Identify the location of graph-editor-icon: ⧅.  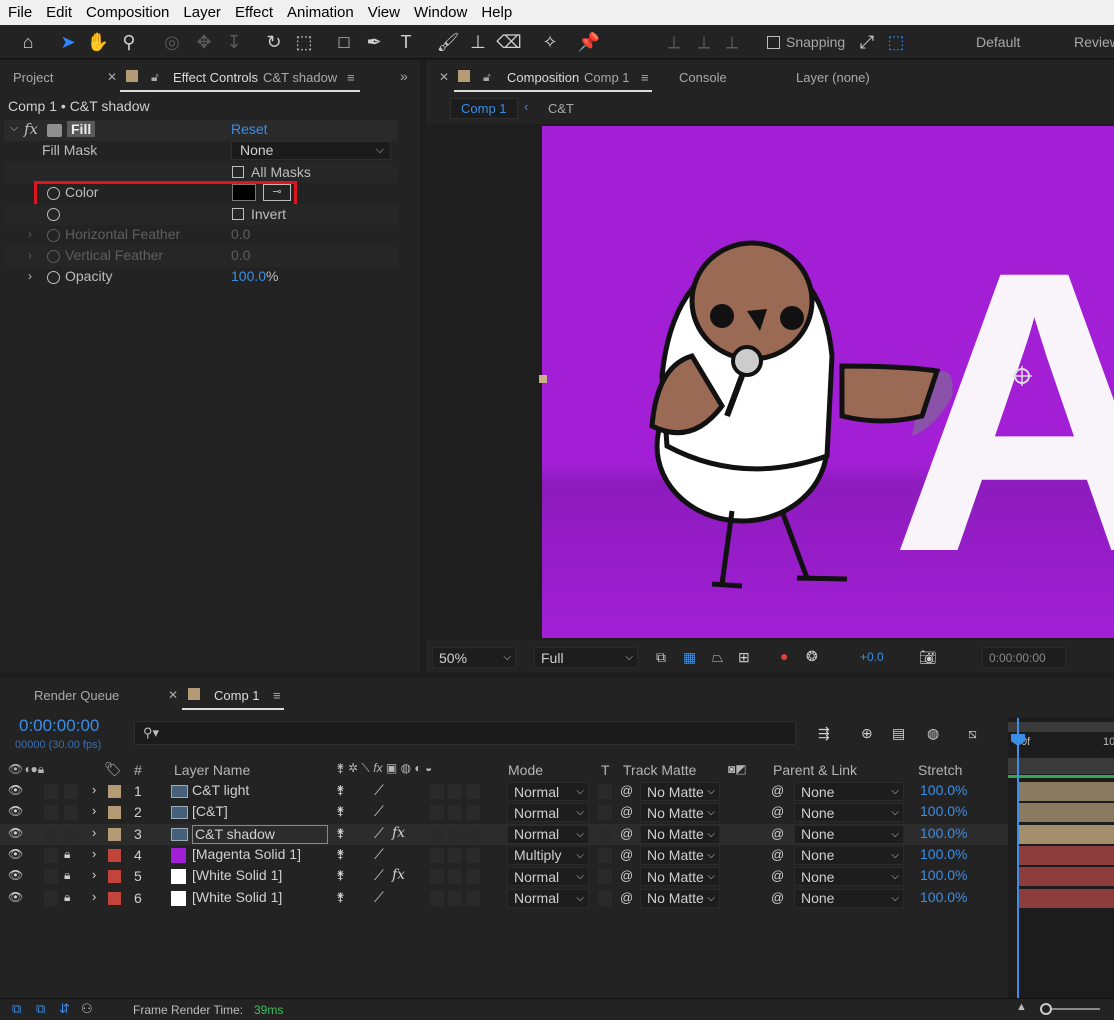
(972, 733).